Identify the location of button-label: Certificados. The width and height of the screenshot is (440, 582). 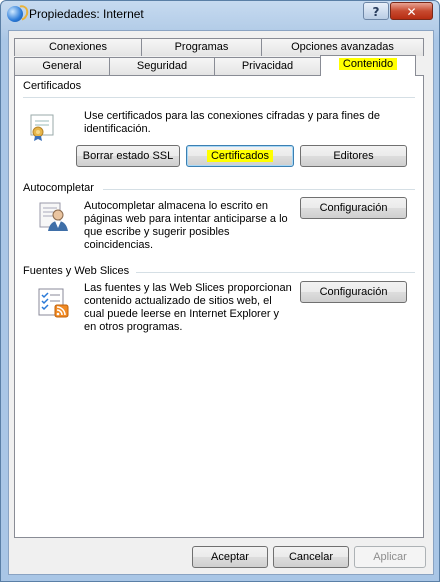
(240, 156).